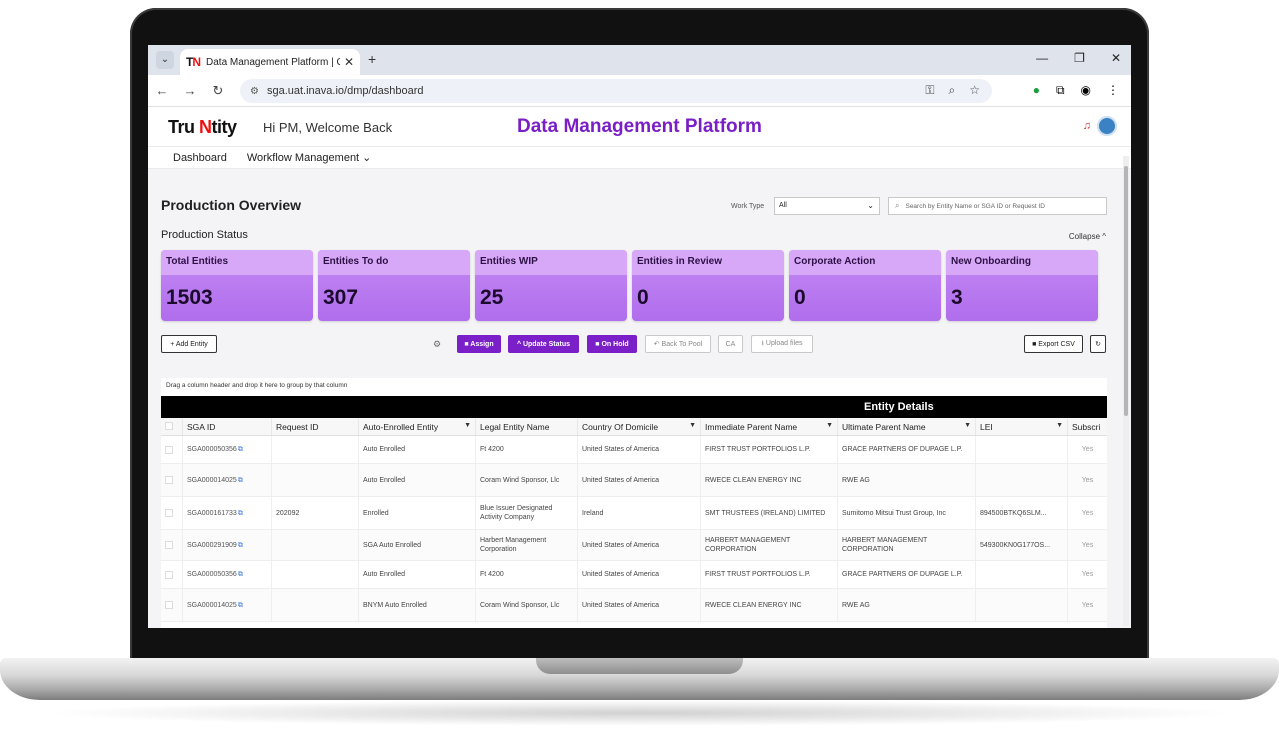  I want to click on address-bar: ⚙ sga.uat.inava.io/dmp/dashboard ⚿ ⌕ ☆, so click(616, 91).